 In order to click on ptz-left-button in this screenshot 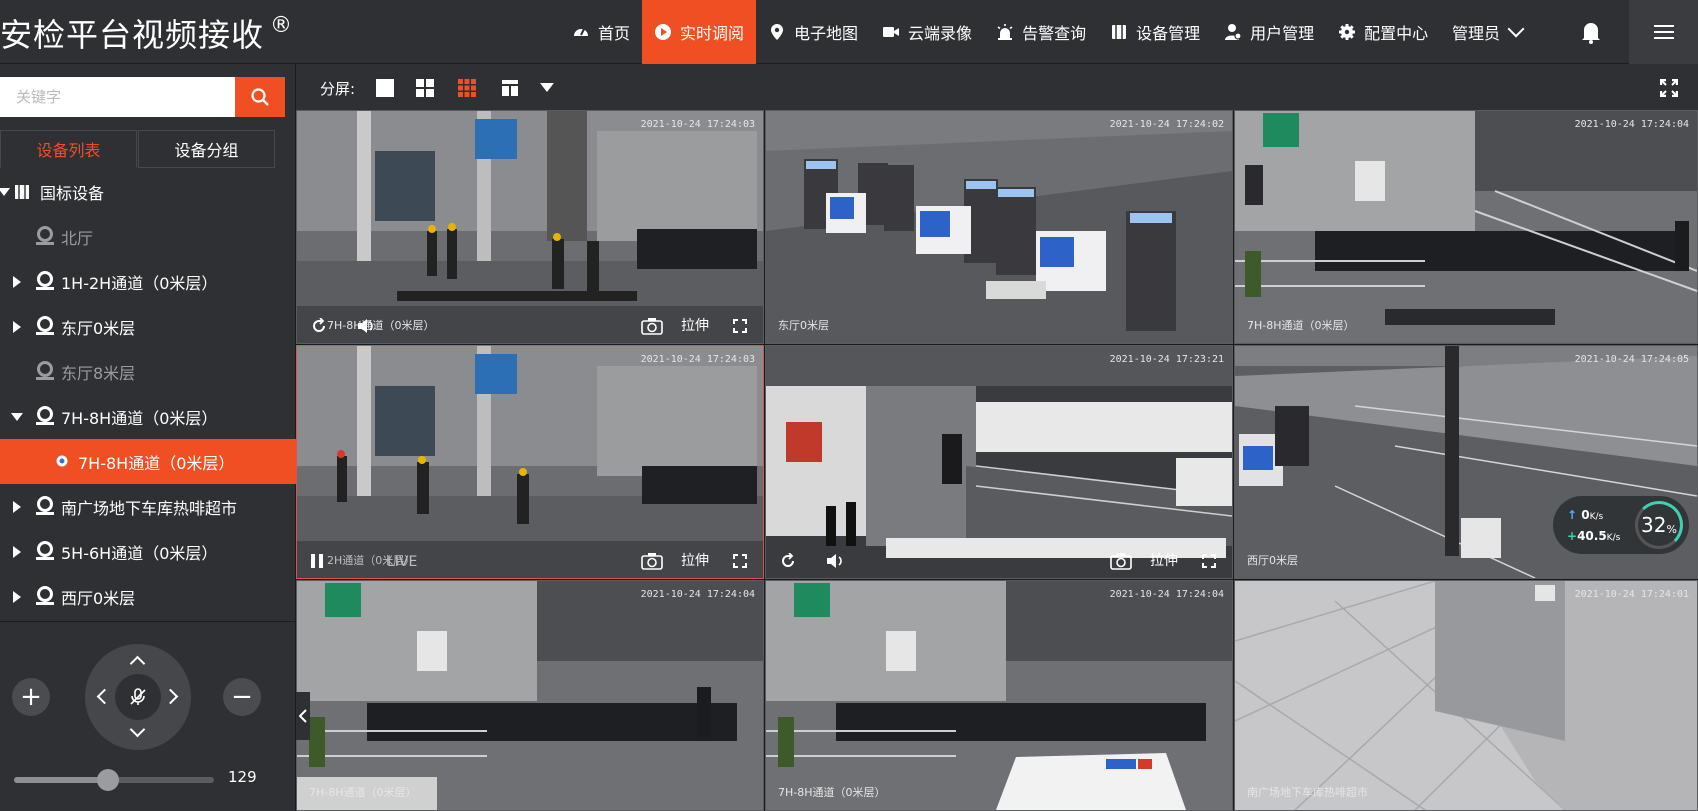, I will do `click(104, 696)`.